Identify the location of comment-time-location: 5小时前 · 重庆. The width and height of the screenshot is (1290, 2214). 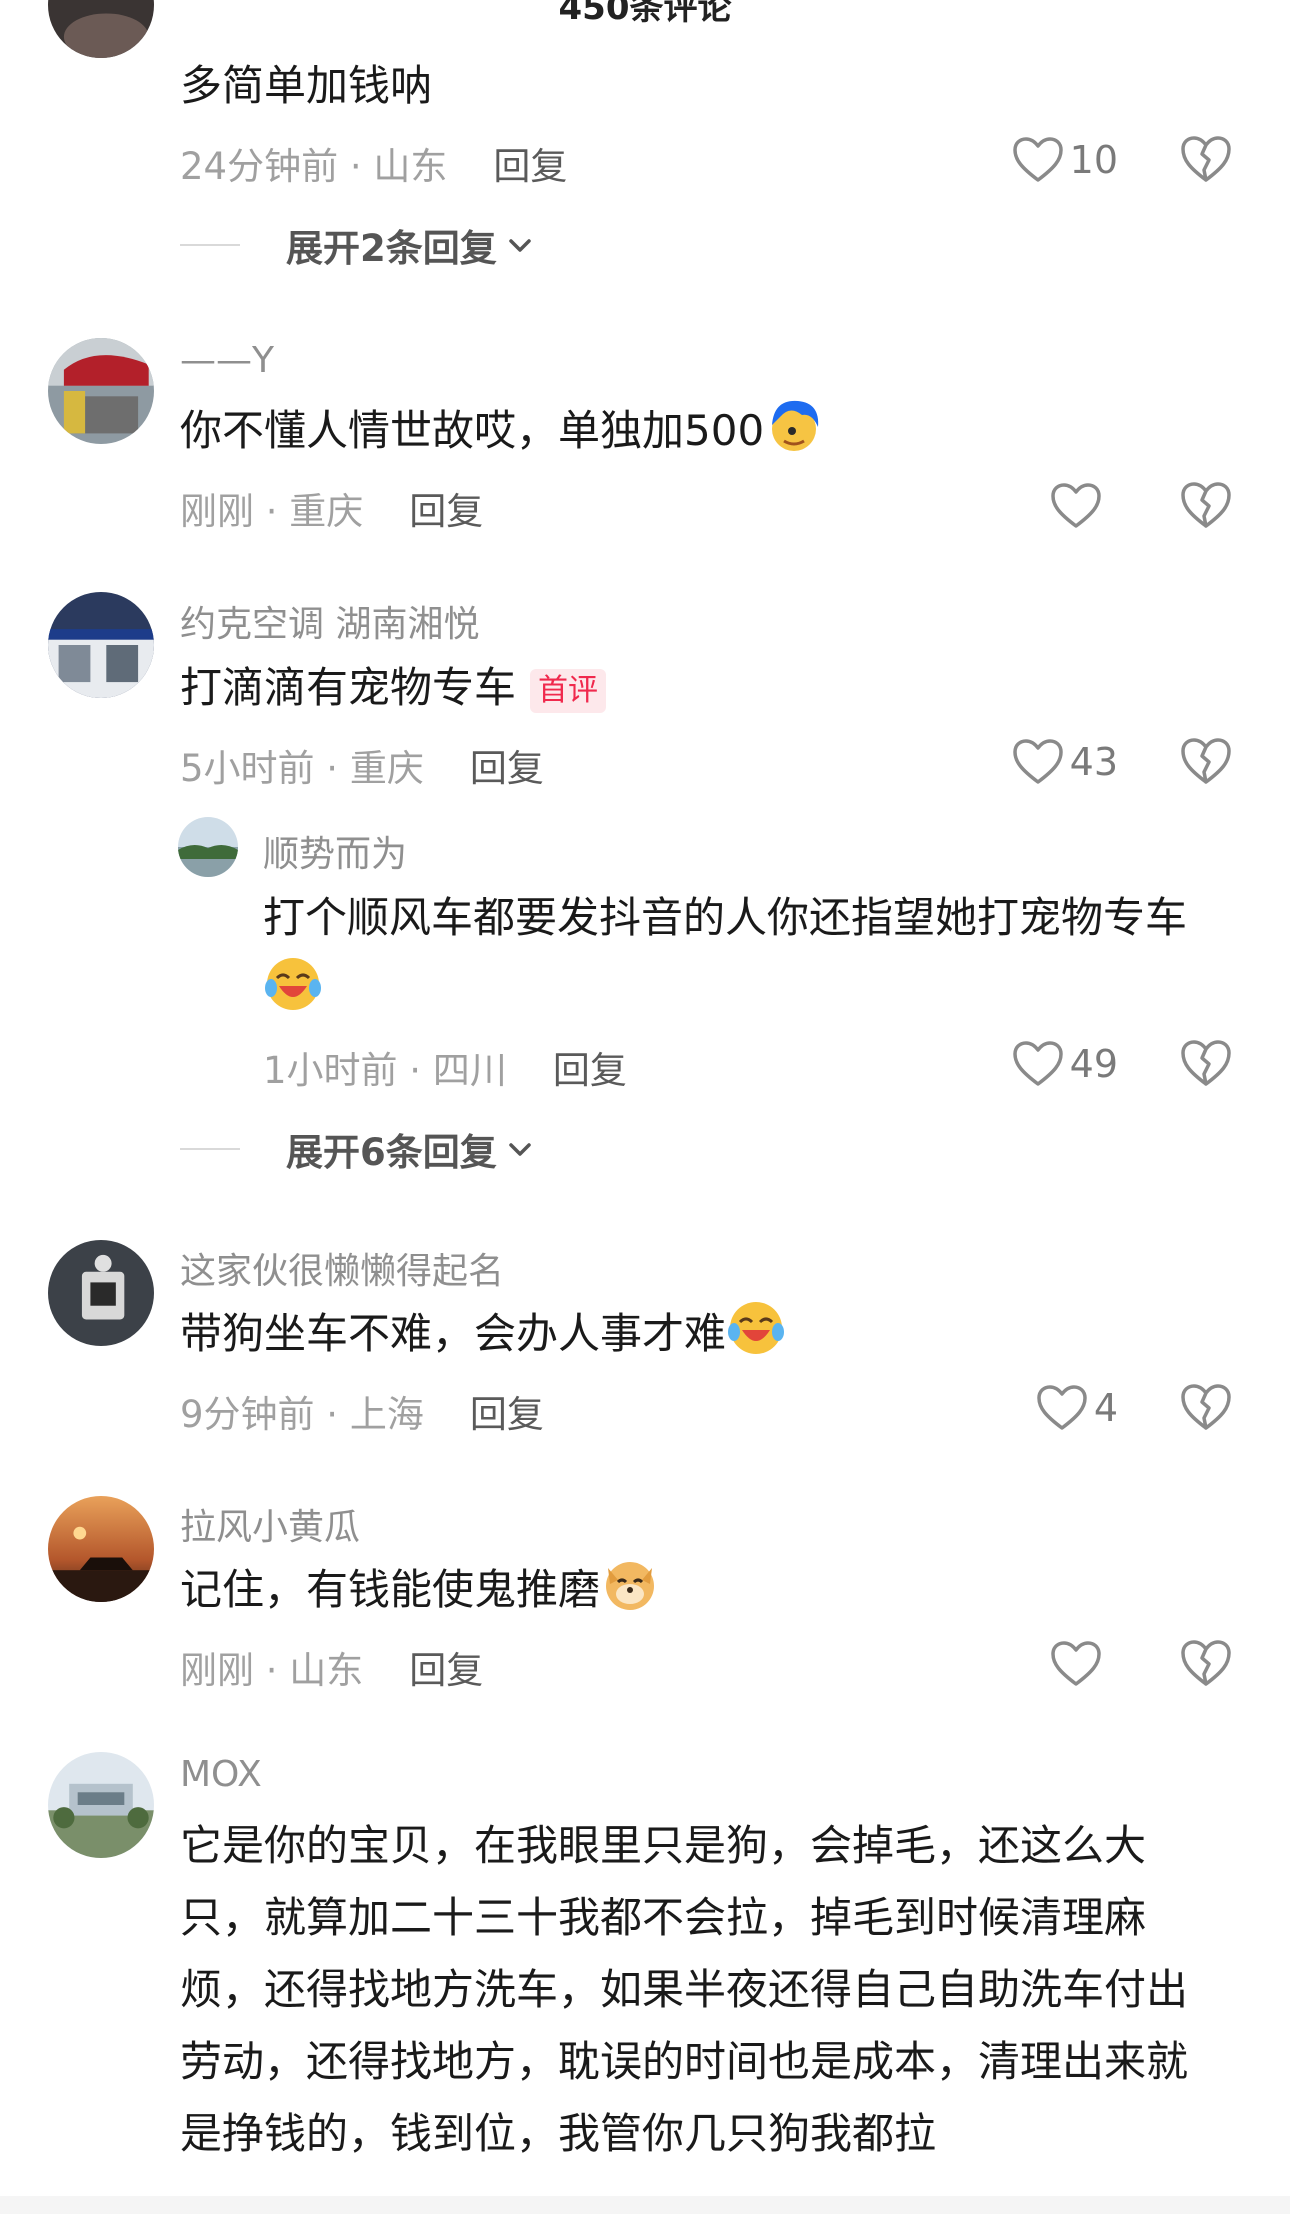
(302, 768).